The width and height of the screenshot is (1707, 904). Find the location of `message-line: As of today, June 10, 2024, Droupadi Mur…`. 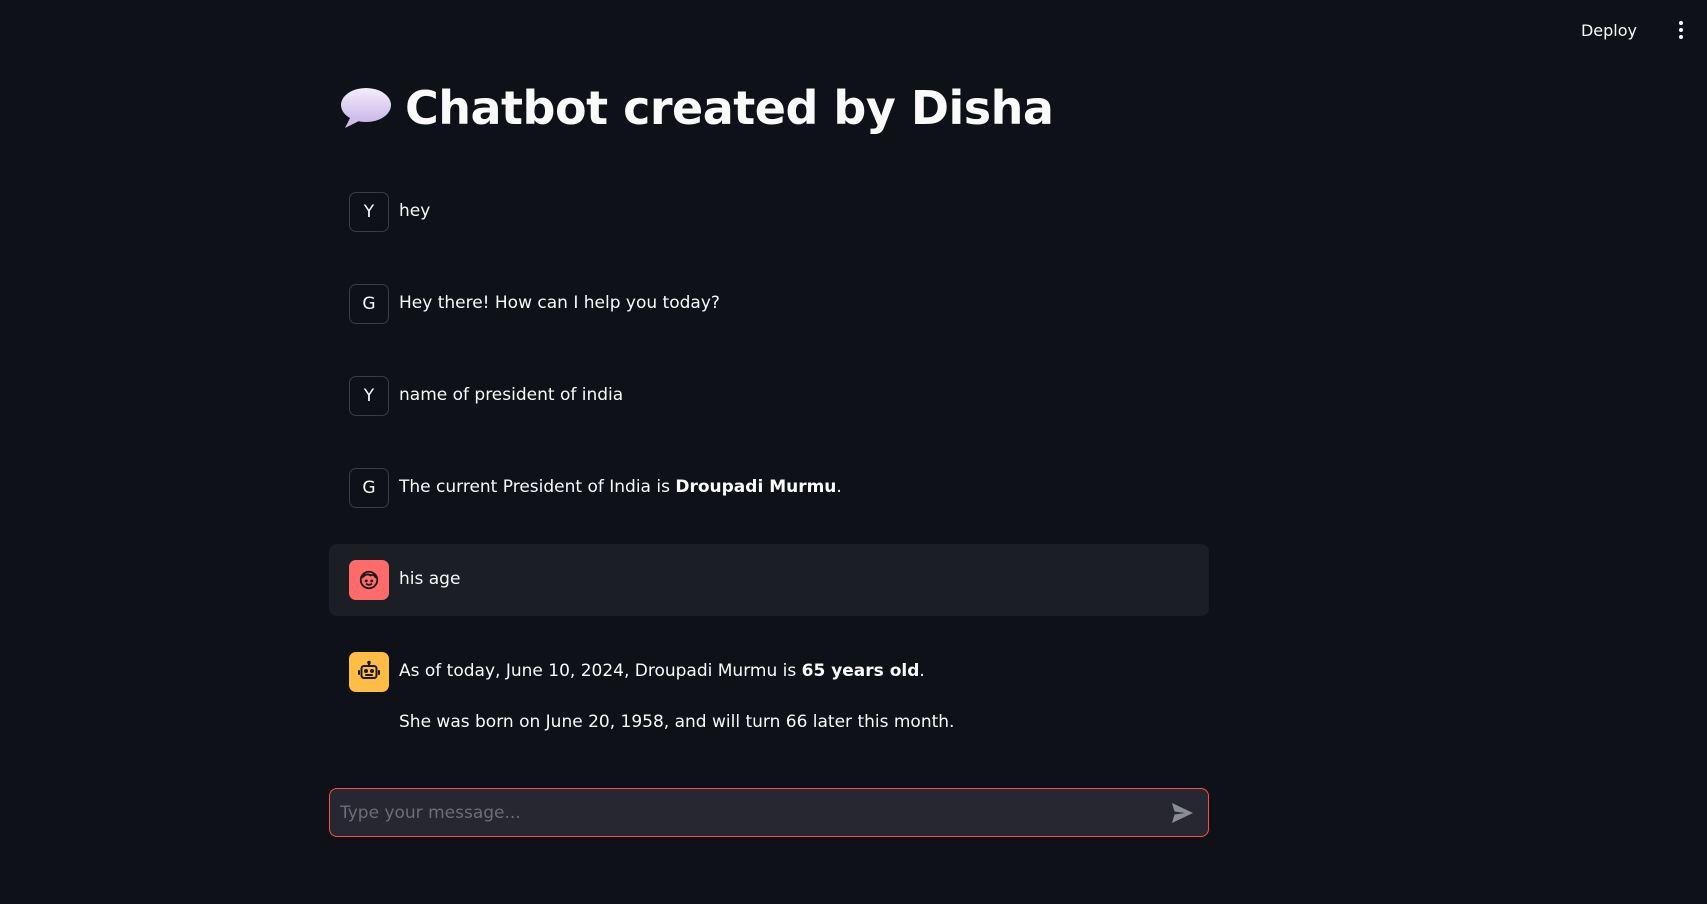

message-line: As of today, June 10, 2024, Droupadi Mur… is located at coordinates (676, 671).